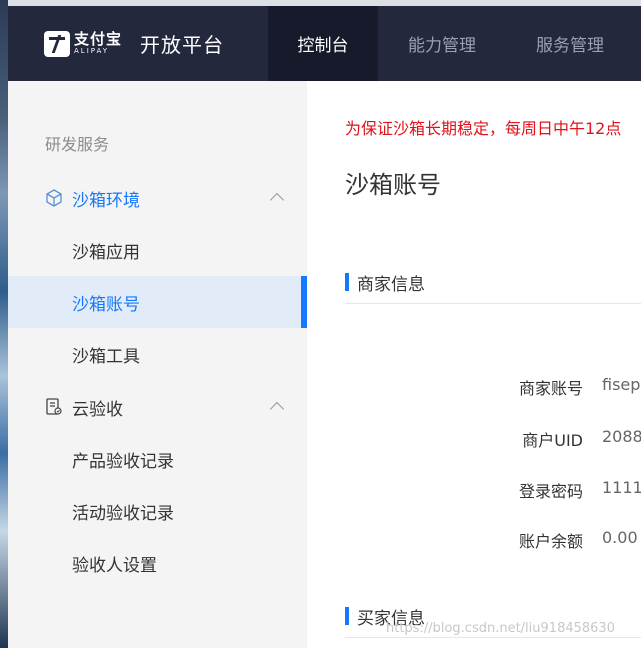  I want to click on login-password-row: 登录密码 11111, so click(474, 491).